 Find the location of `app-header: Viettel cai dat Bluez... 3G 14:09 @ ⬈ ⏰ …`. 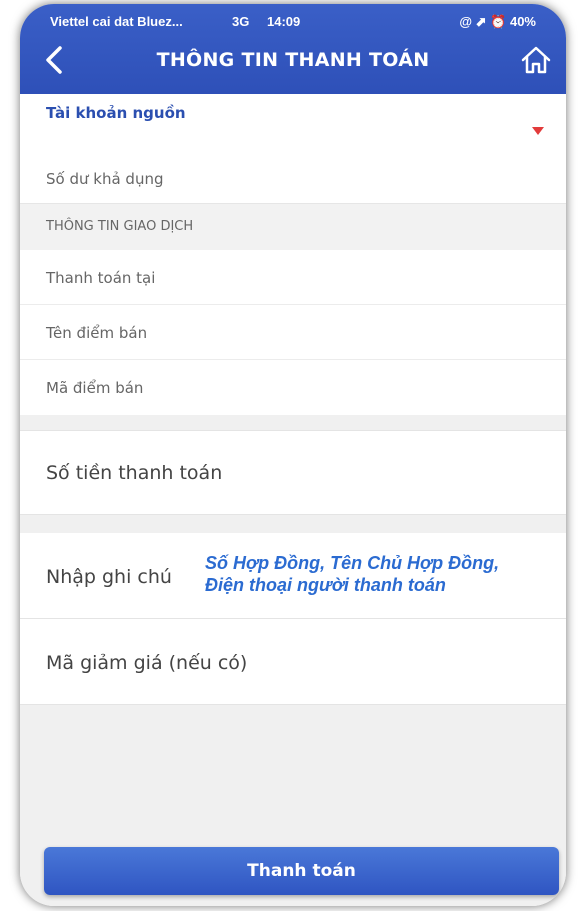

app-header: Viettel cai dat Bluez... 3G 14:09 @ ⬈ ⏰ … is located at coordinates (293, 49).